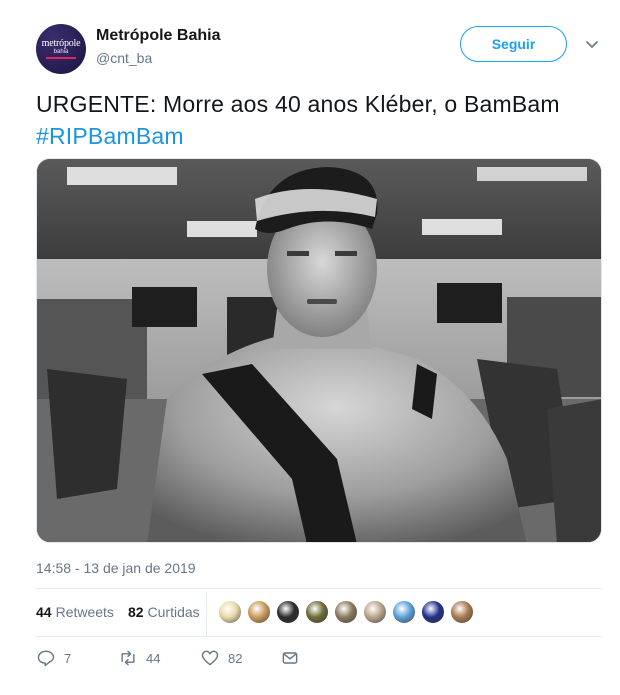  Describe the element at coordinates (139, 658) in the screenshot. I see `retweet-button: 44` at that location.